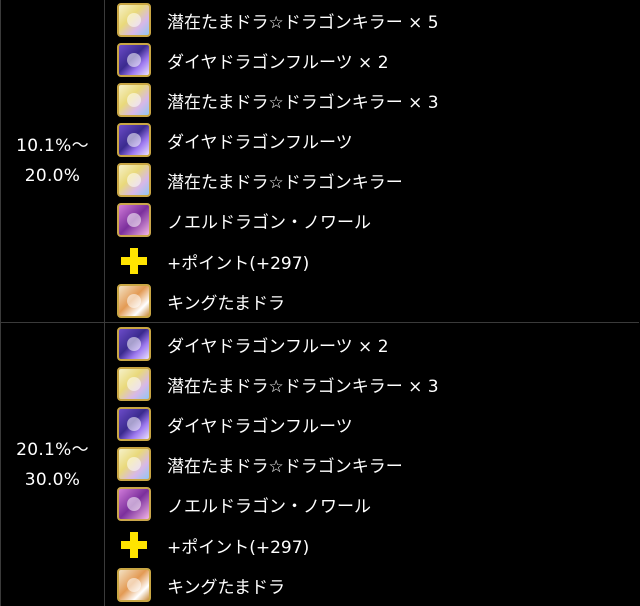 This screenshot has width=640, height=606. I want to click on range-cell: 20.1%〜 30.0%, so click(53, 464).